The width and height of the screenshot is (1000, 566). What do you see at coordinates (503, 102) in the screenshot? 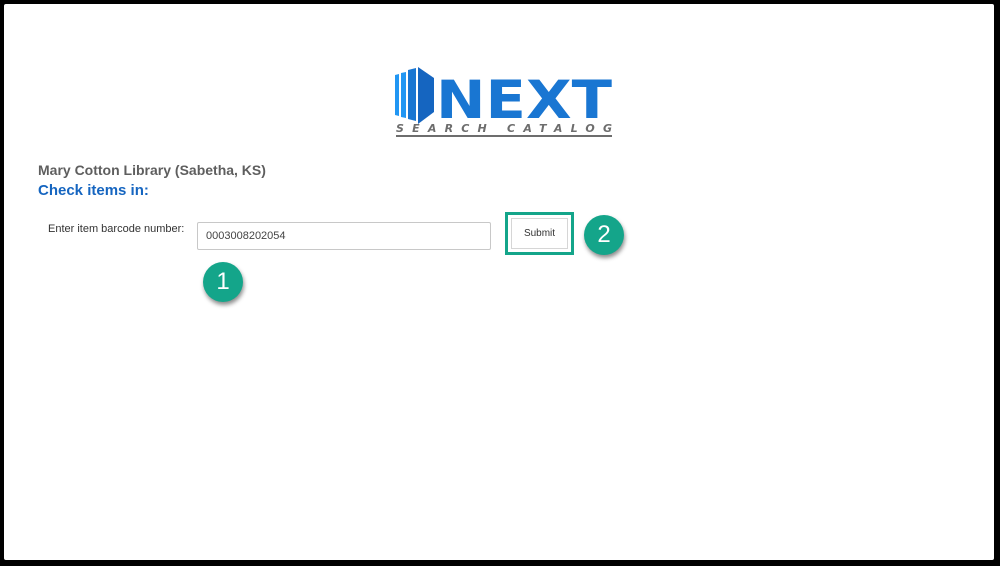
I see `next-search-catalog-logo: NEXT SEARCH CATALOG` at bounding box center [503, 102].